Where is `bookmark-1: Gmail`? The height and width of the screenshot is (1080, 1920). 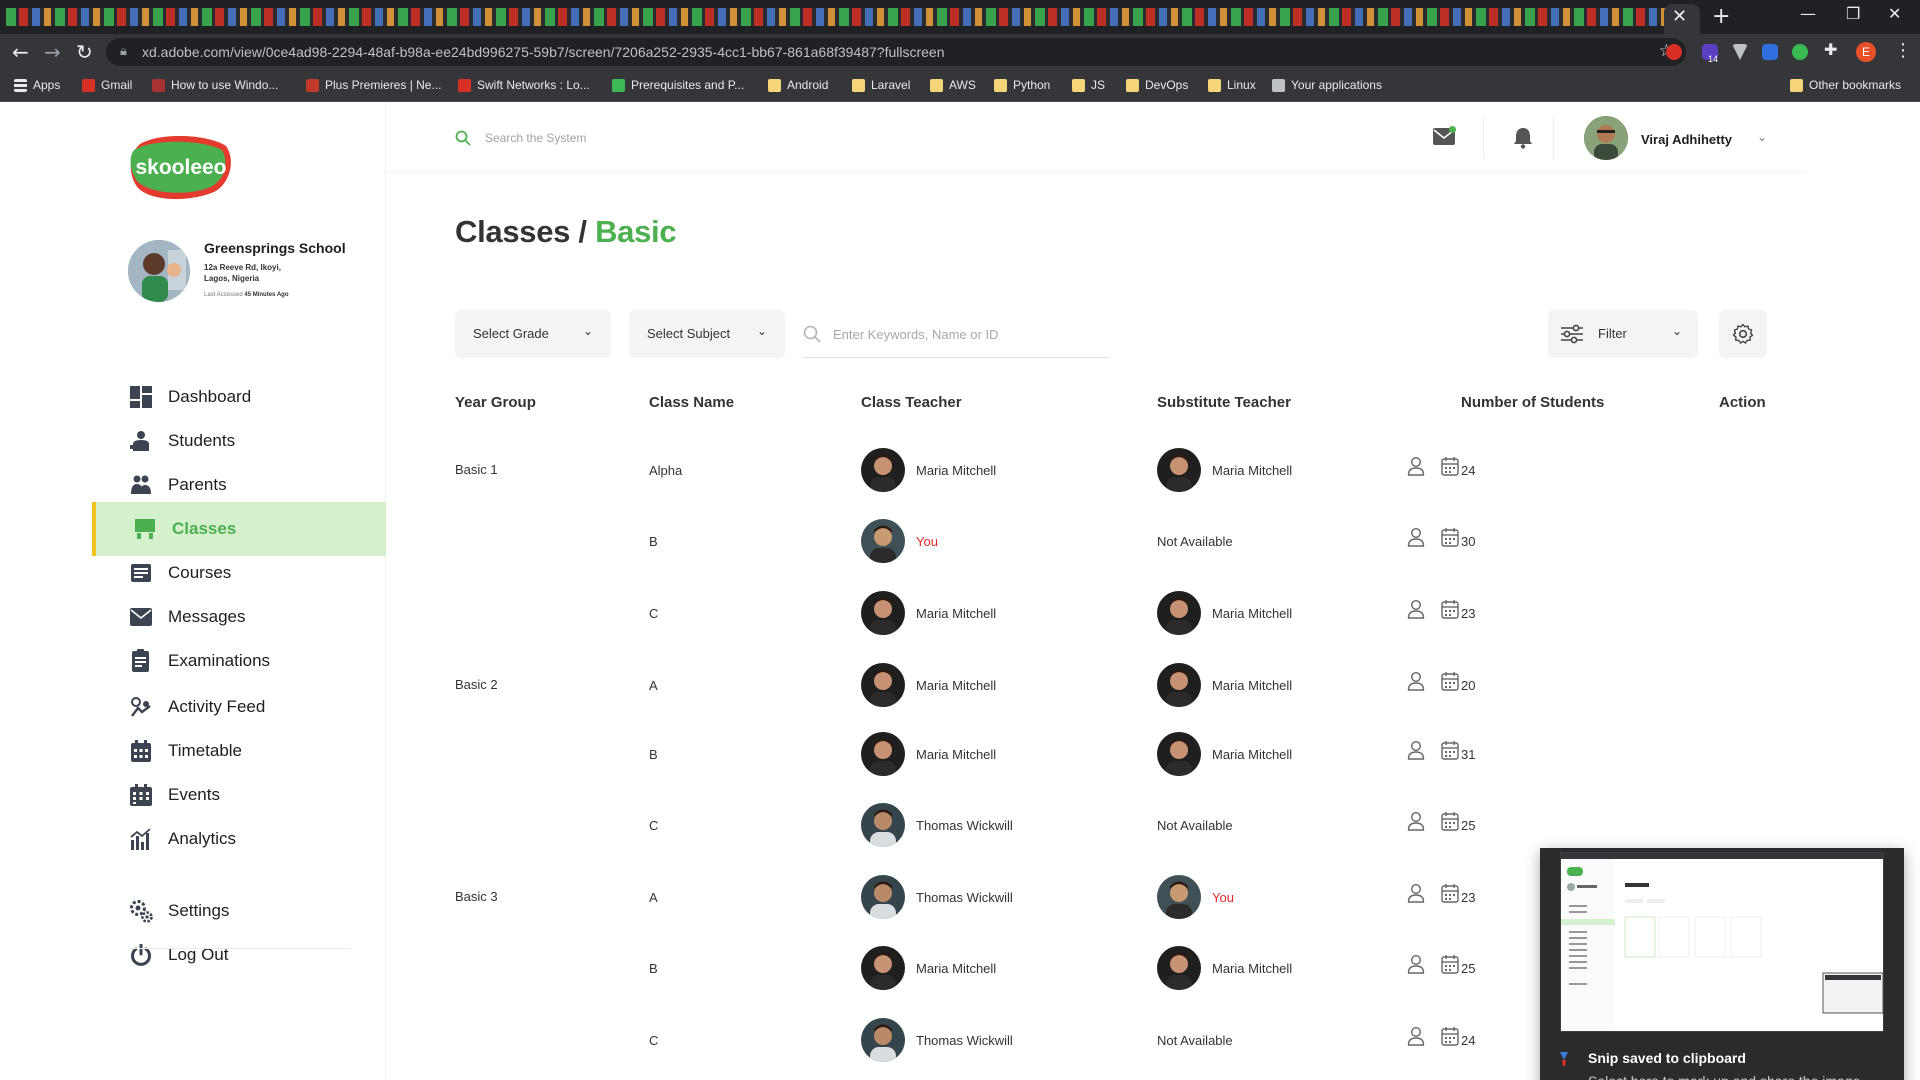 bookmark-1: Gmail is located at coordinates (107, 85).